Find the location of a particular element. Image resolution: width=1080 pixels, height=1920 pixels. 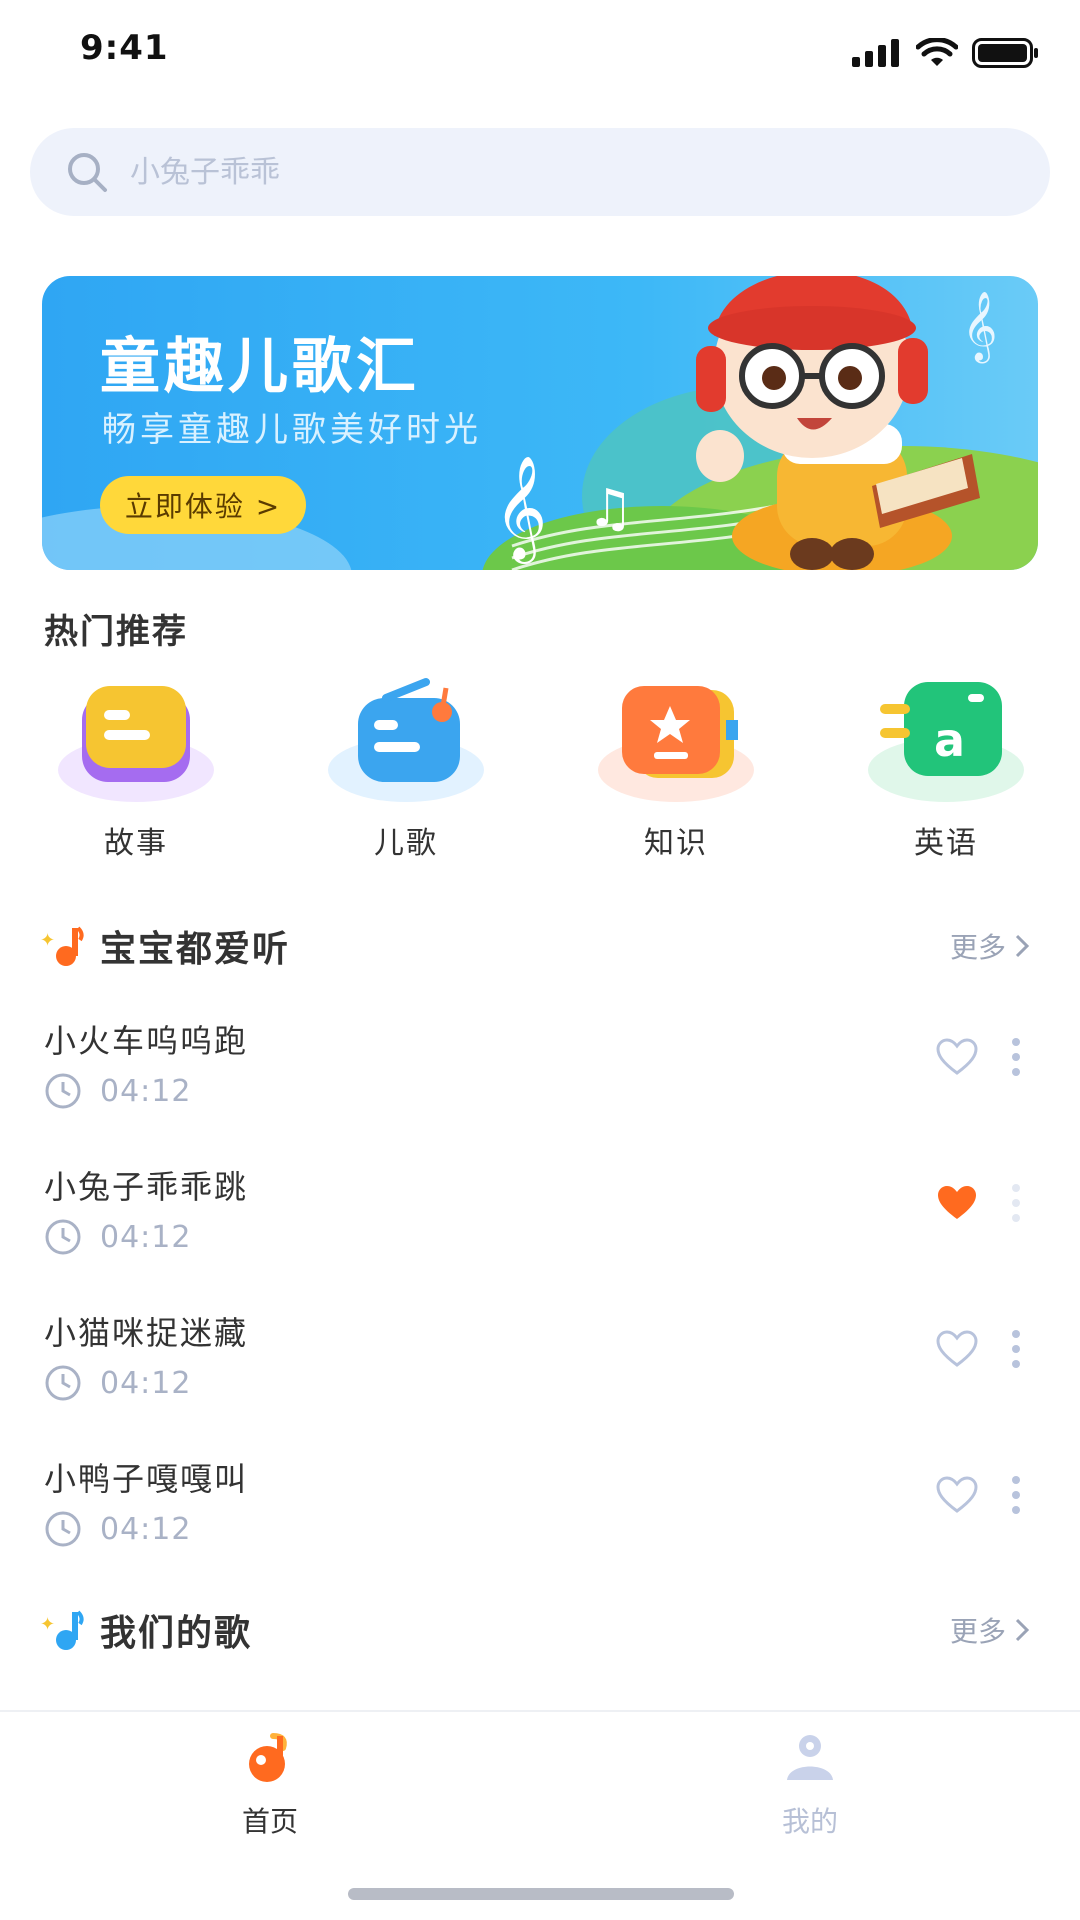

category-label: 儿歌 is located at coordinates (406, 843).